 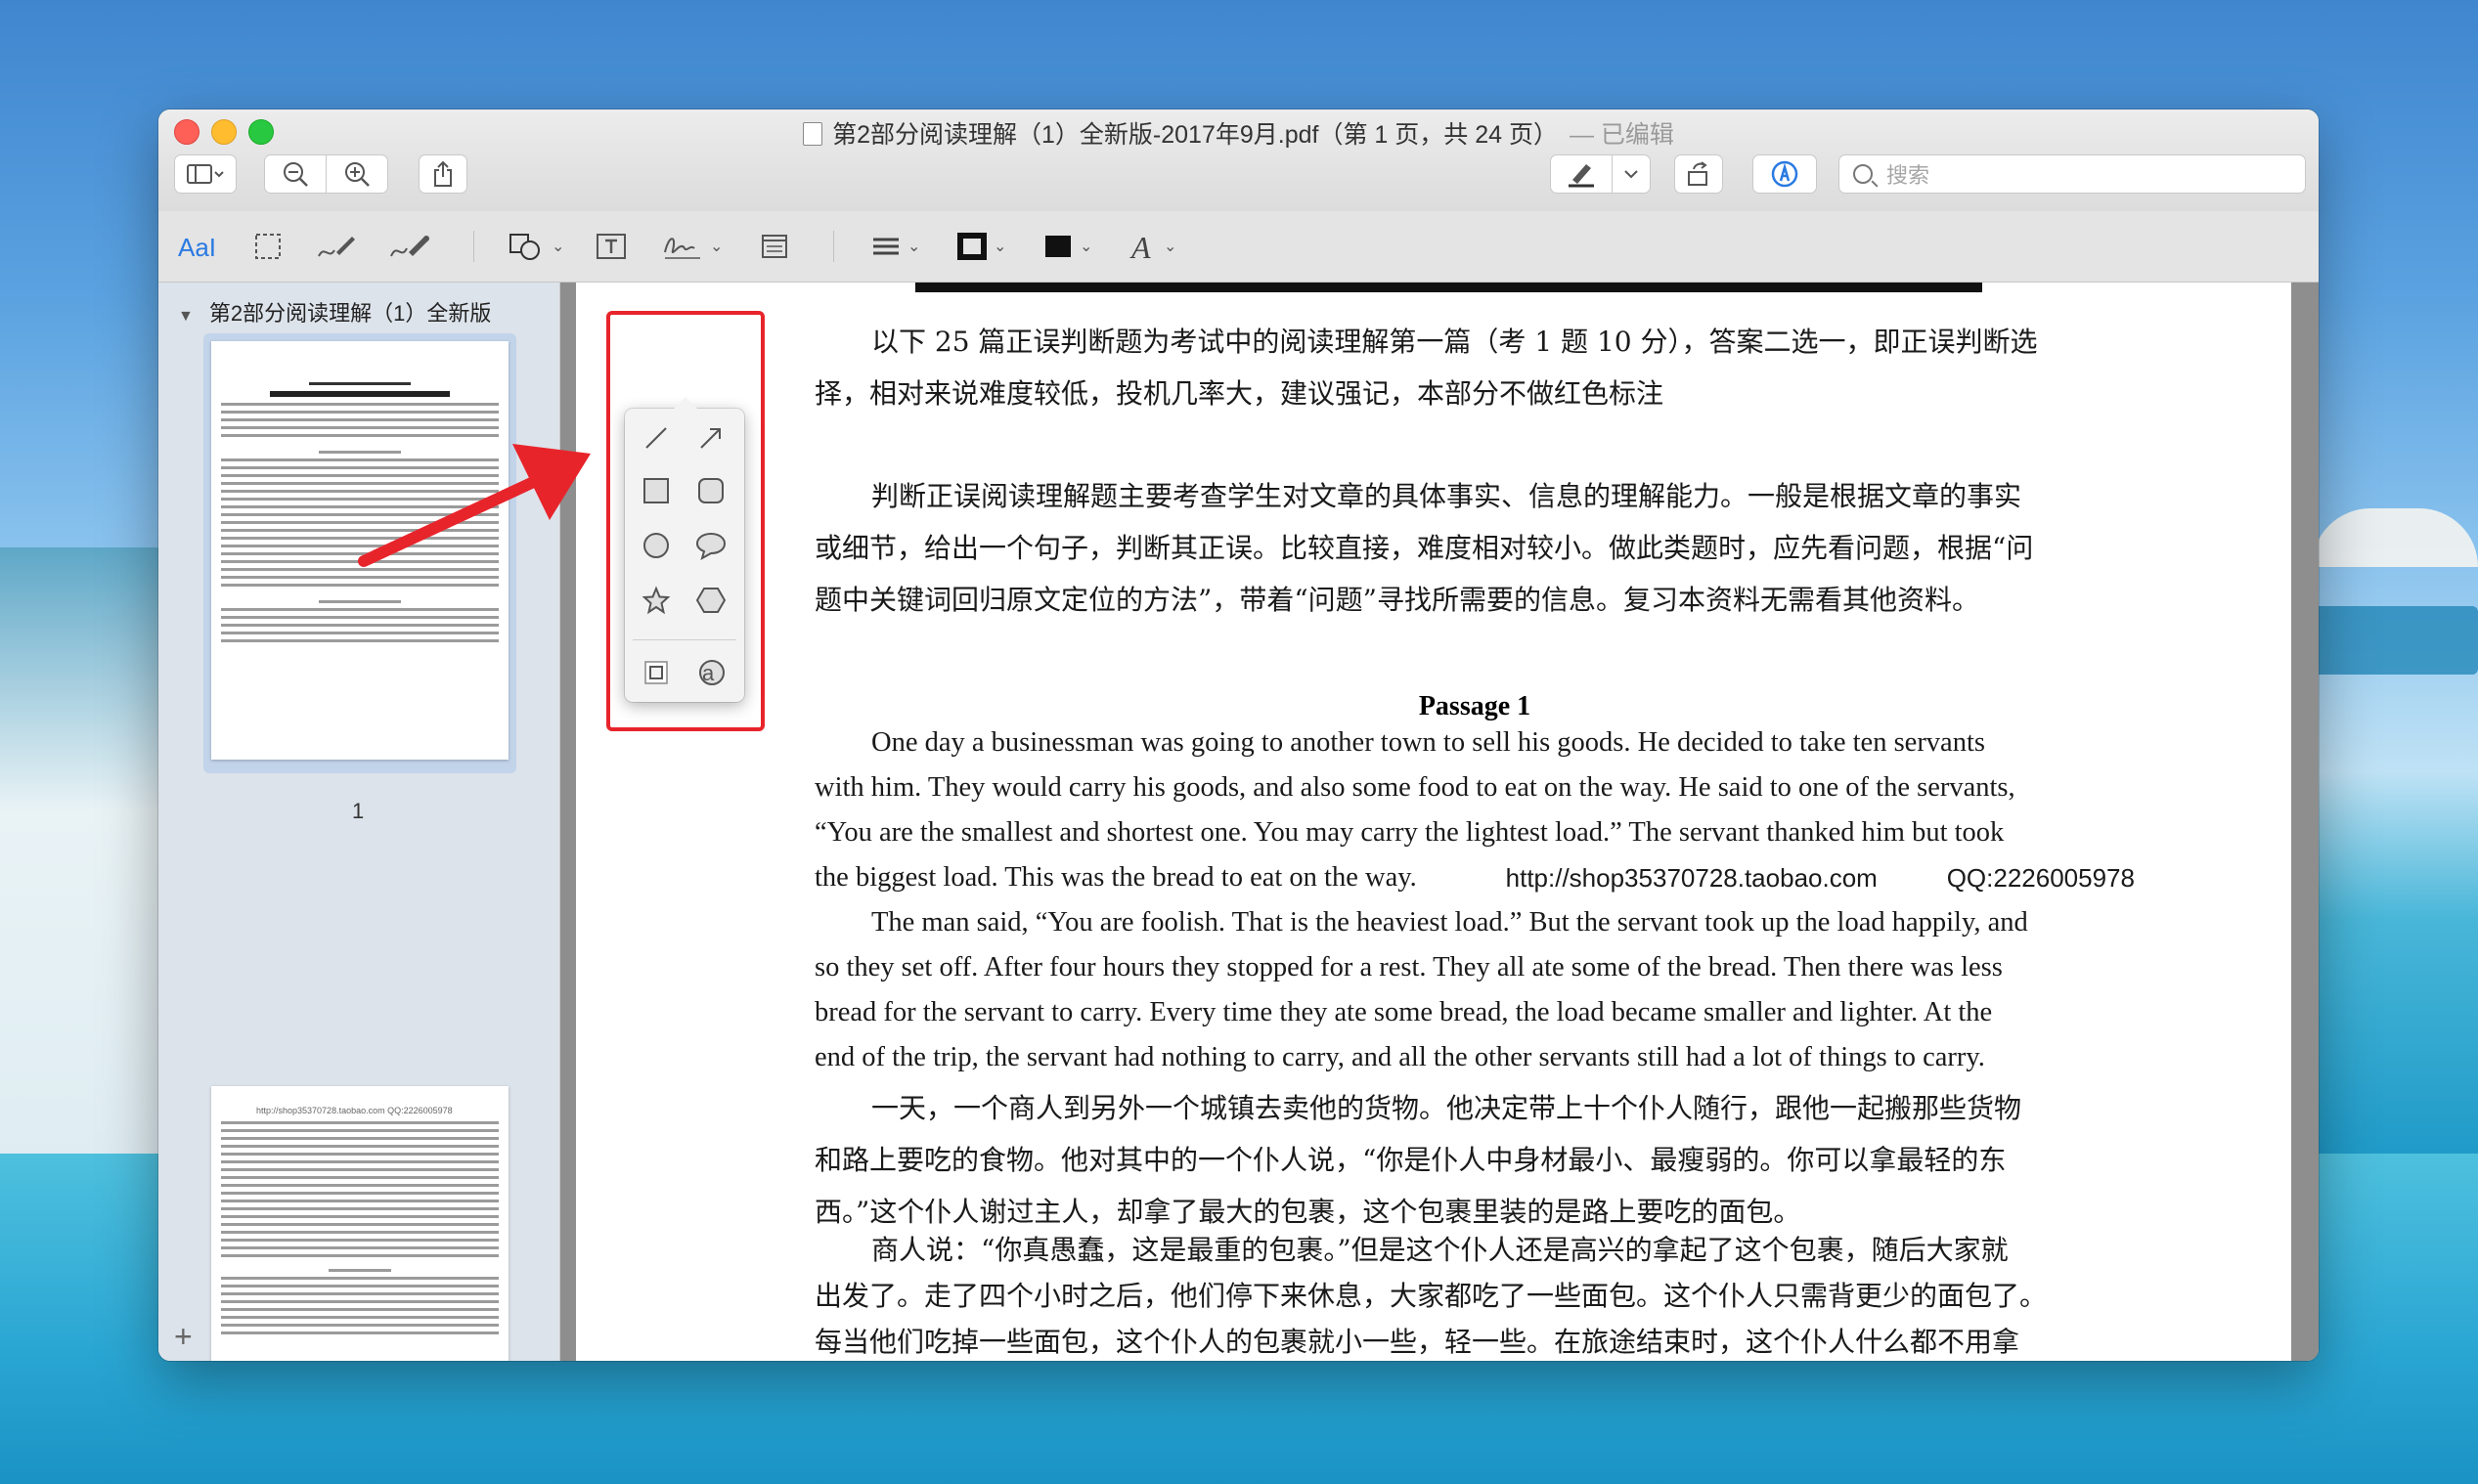 I want to click on rotate-icon, so click(x=1697, y=173).